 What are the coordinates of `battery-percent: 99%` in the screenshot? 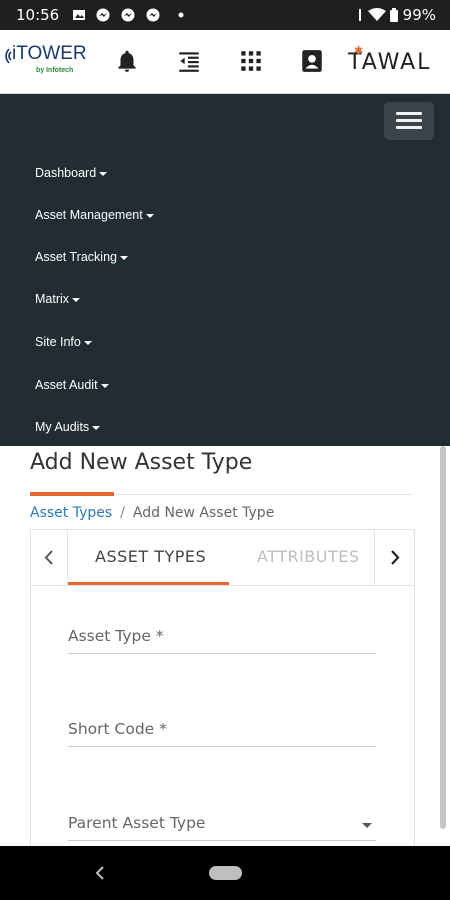 It's located at (419, 15).